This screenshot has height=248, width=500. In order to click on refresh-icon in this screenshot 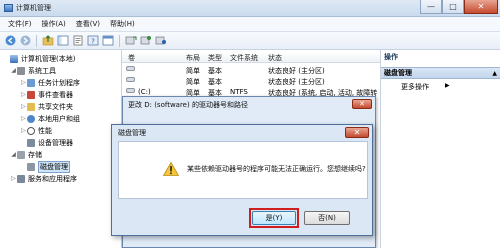, I will do `click(131, 41)`.